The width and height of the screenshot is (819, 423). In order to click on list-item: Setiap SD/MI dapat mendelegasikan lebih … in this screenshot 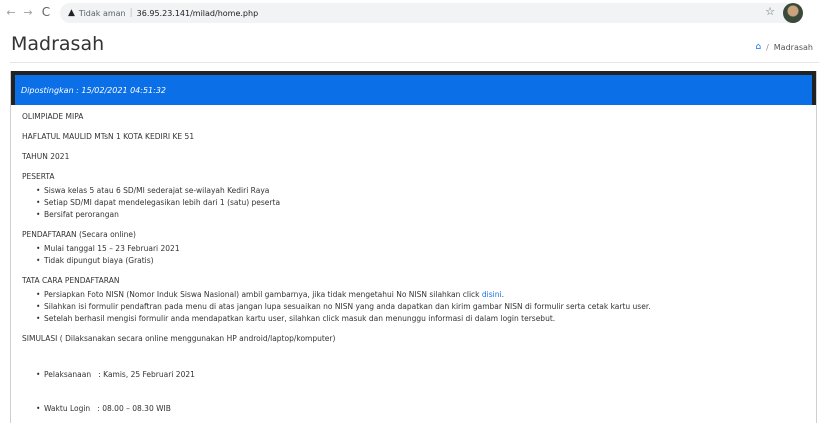, I will do `click(420, 202)`.